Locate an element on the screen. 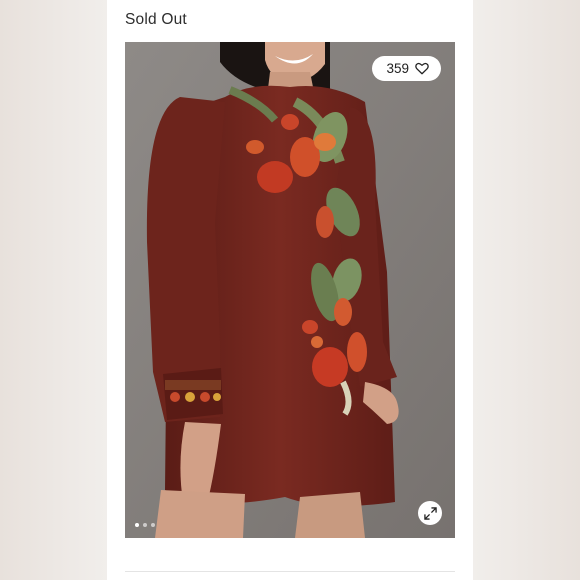  expand-icon is located at coordinates (430, 513).